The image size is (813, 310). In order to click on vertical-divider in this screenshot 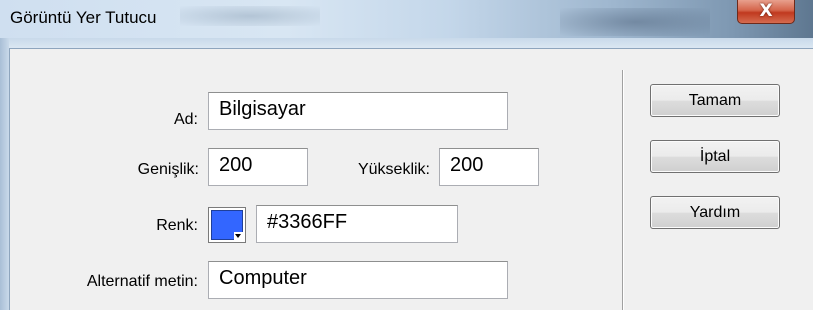, I will do `click(622, 190)`.